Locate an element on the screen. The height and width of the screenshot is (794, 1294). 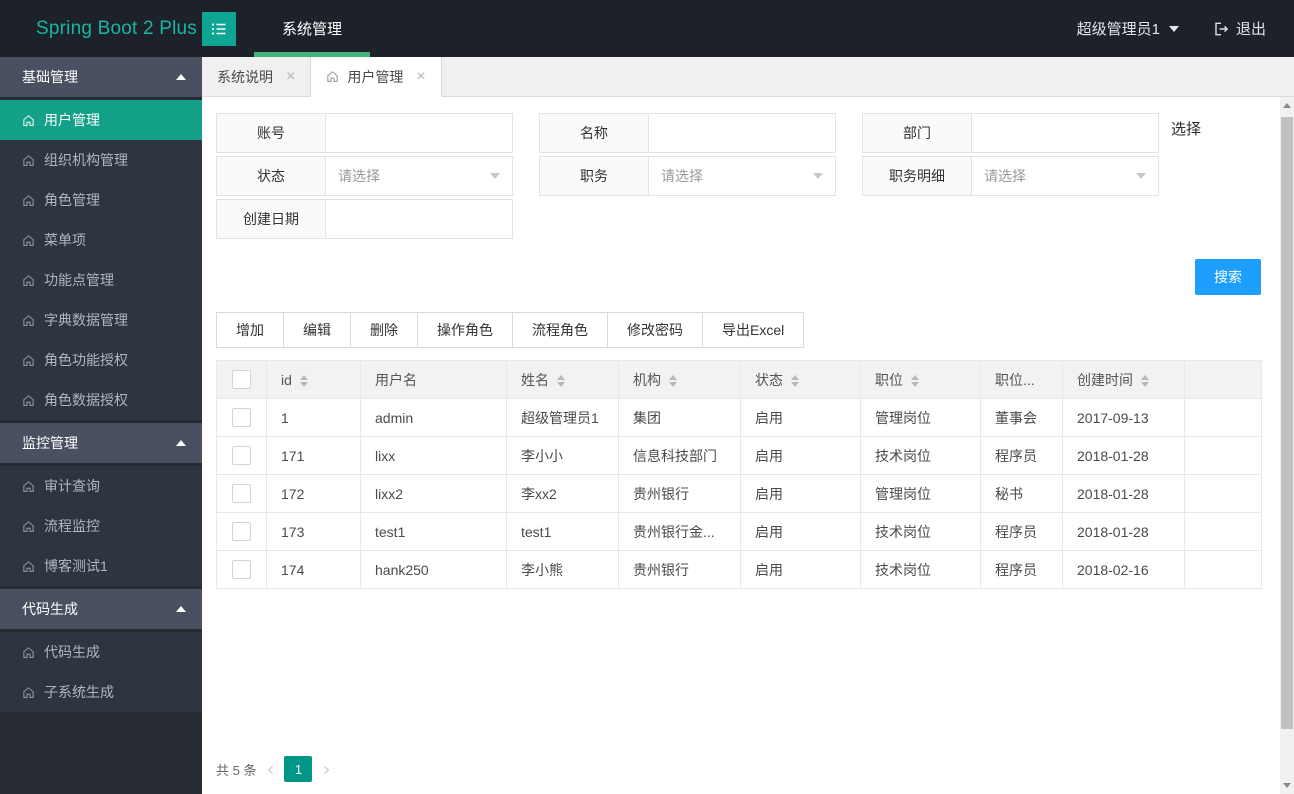
table-cell: 174 is located at coordinates (313, 569).